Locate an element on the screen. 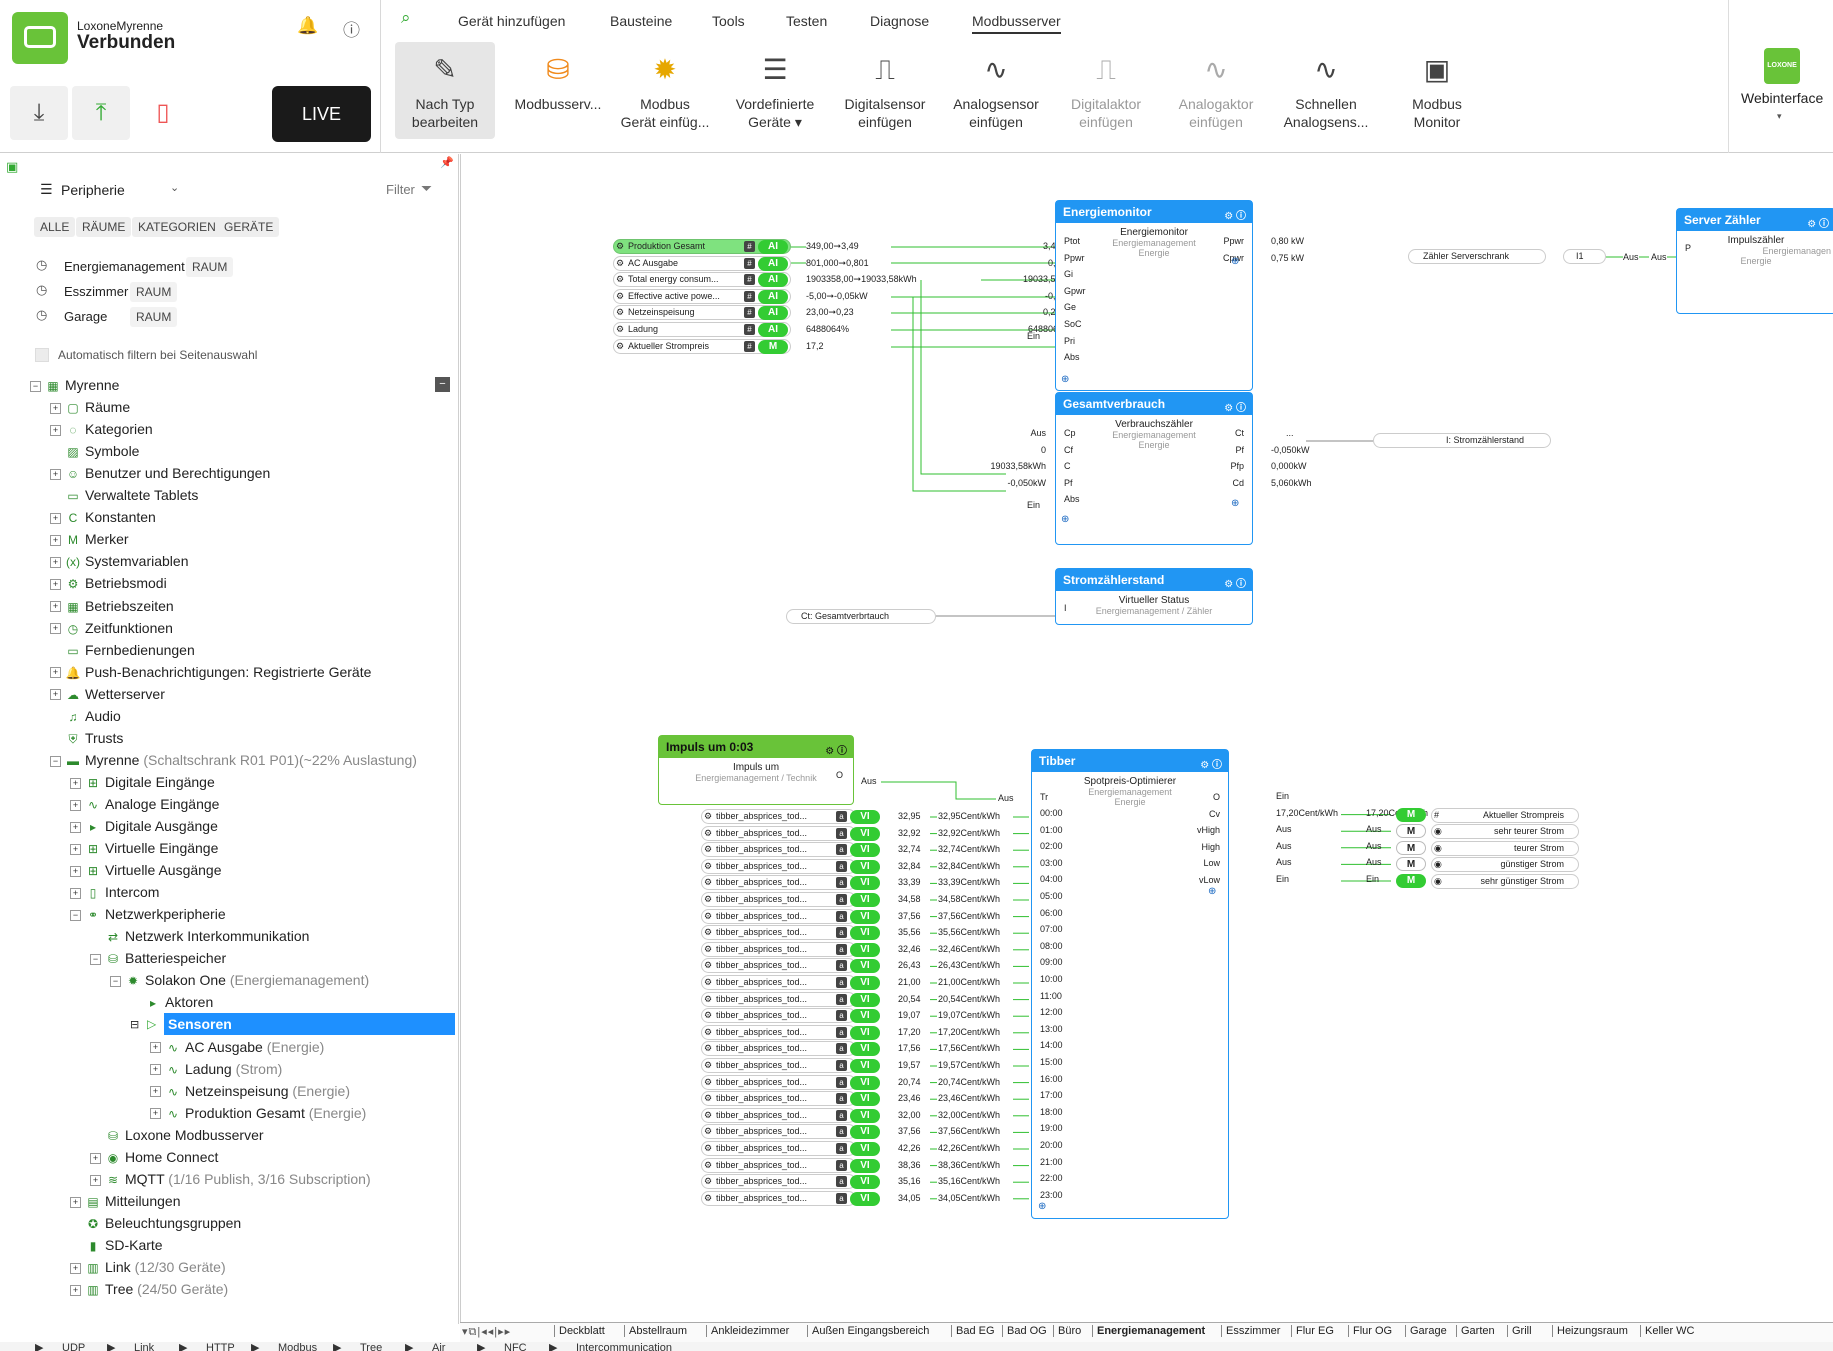 The width and height of the screenshot is (1833, 1351). menu-diagnose: Diagnose is located at coordinates (899, 21).